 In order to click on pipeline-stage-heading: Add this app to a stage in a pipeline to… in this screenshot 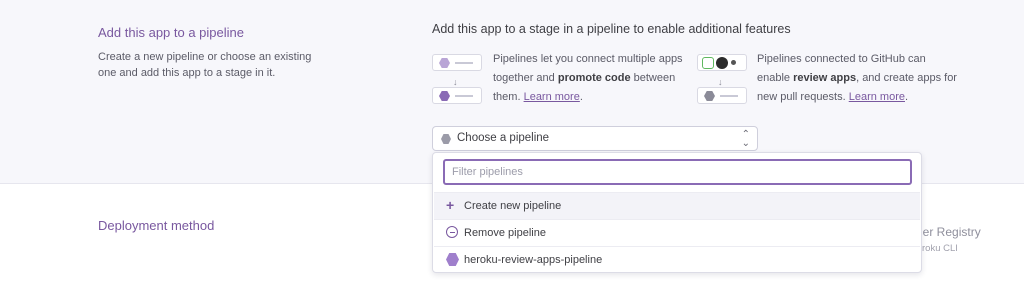, I will do `click(611, 29)`.